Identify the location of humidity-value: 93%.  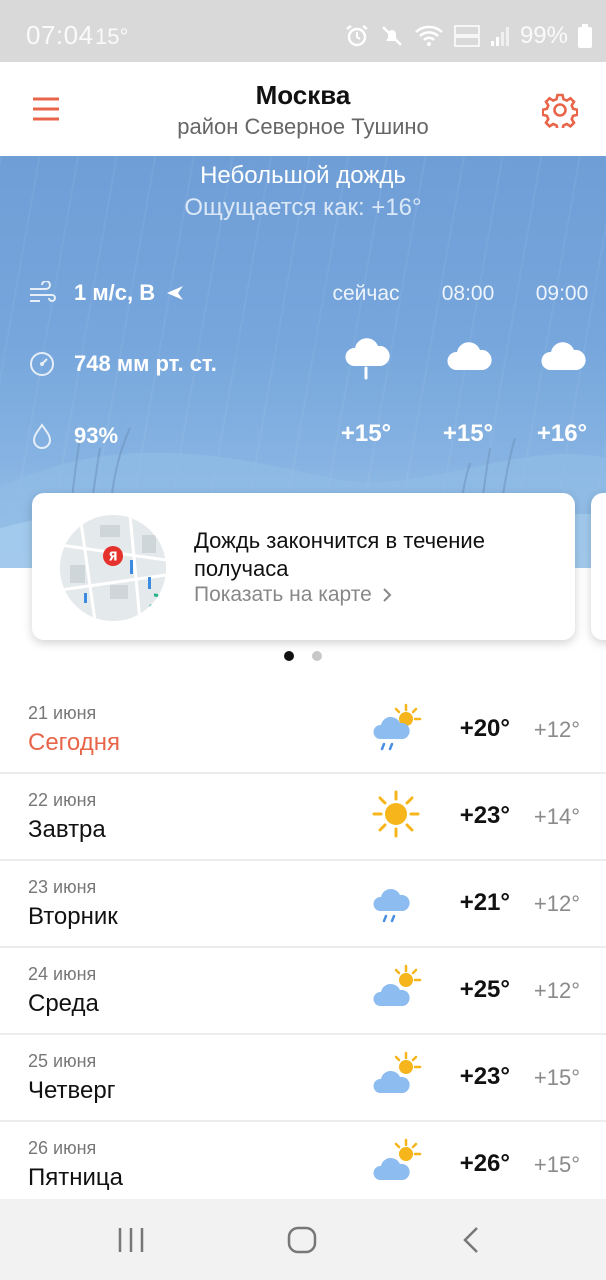
(96, 435).